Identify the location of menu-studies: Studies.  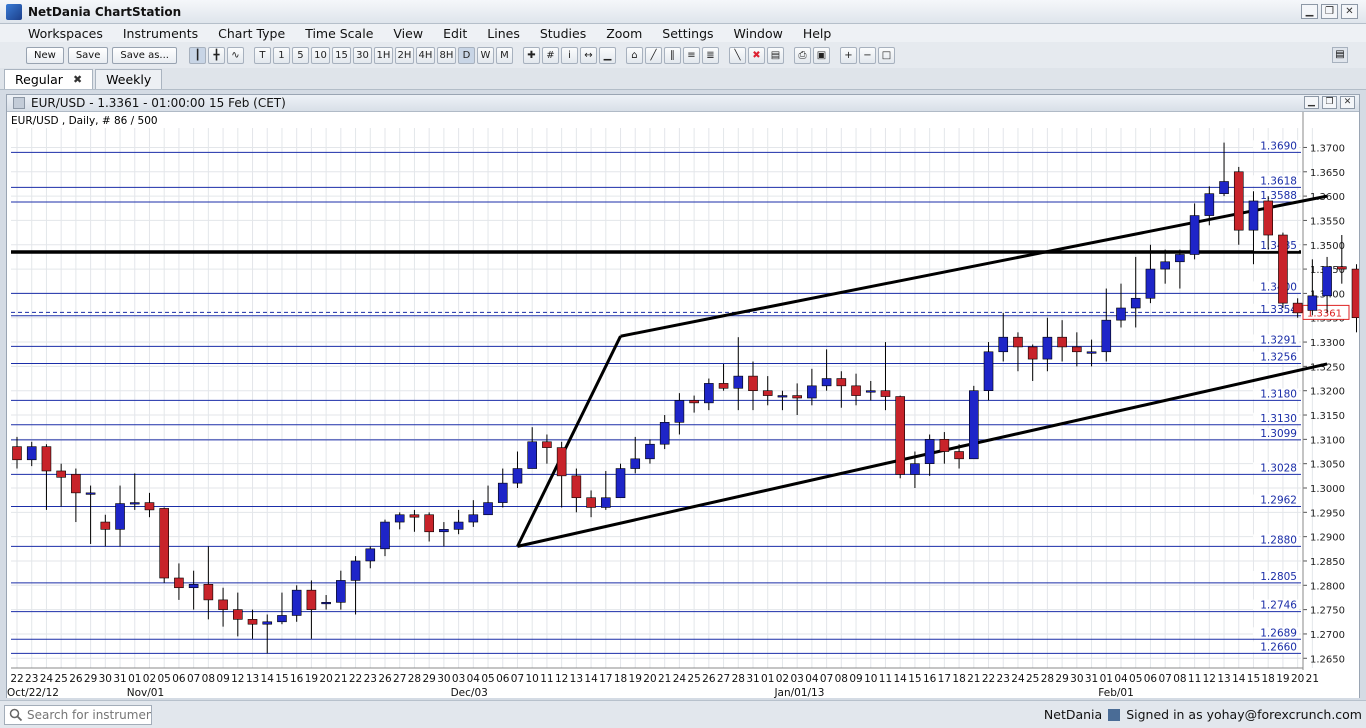
(563, 33).